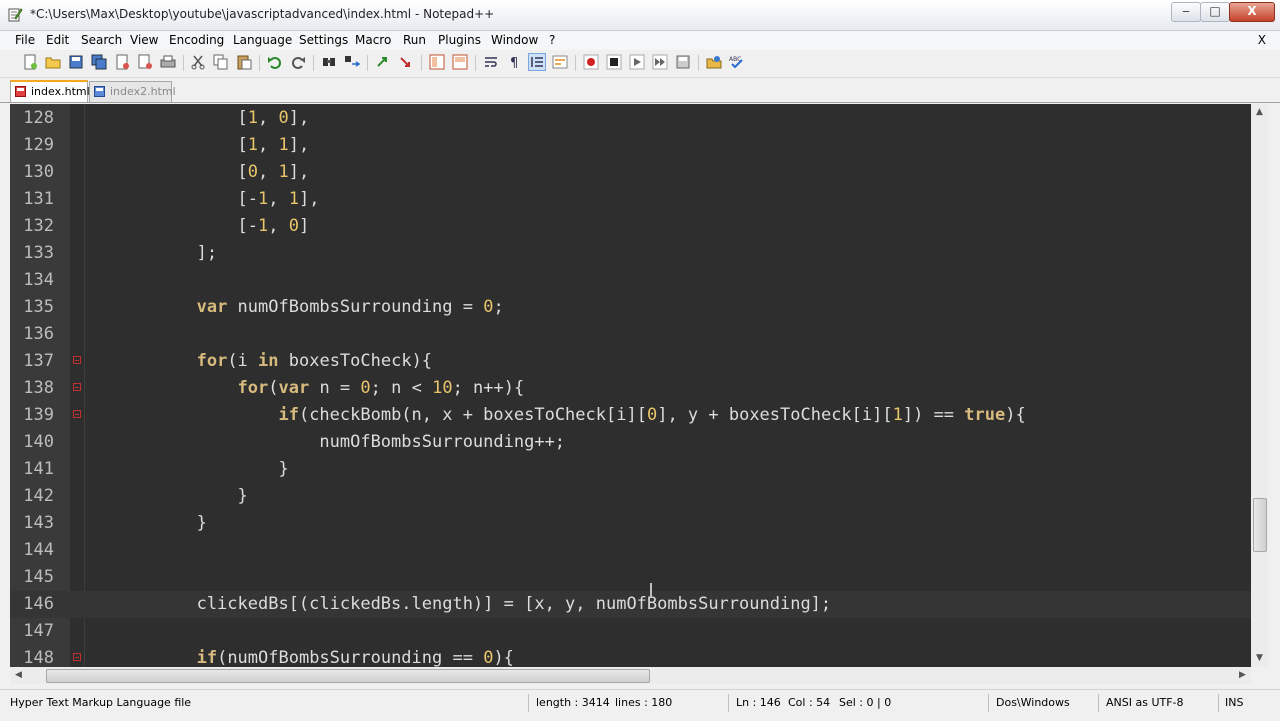 Image resolution: width=1280 pixels, height=721 pixels. What do you see at coordinates (560, 62) in the screenshot?
I see `user-language-icon` at bounding box center [560, 62].